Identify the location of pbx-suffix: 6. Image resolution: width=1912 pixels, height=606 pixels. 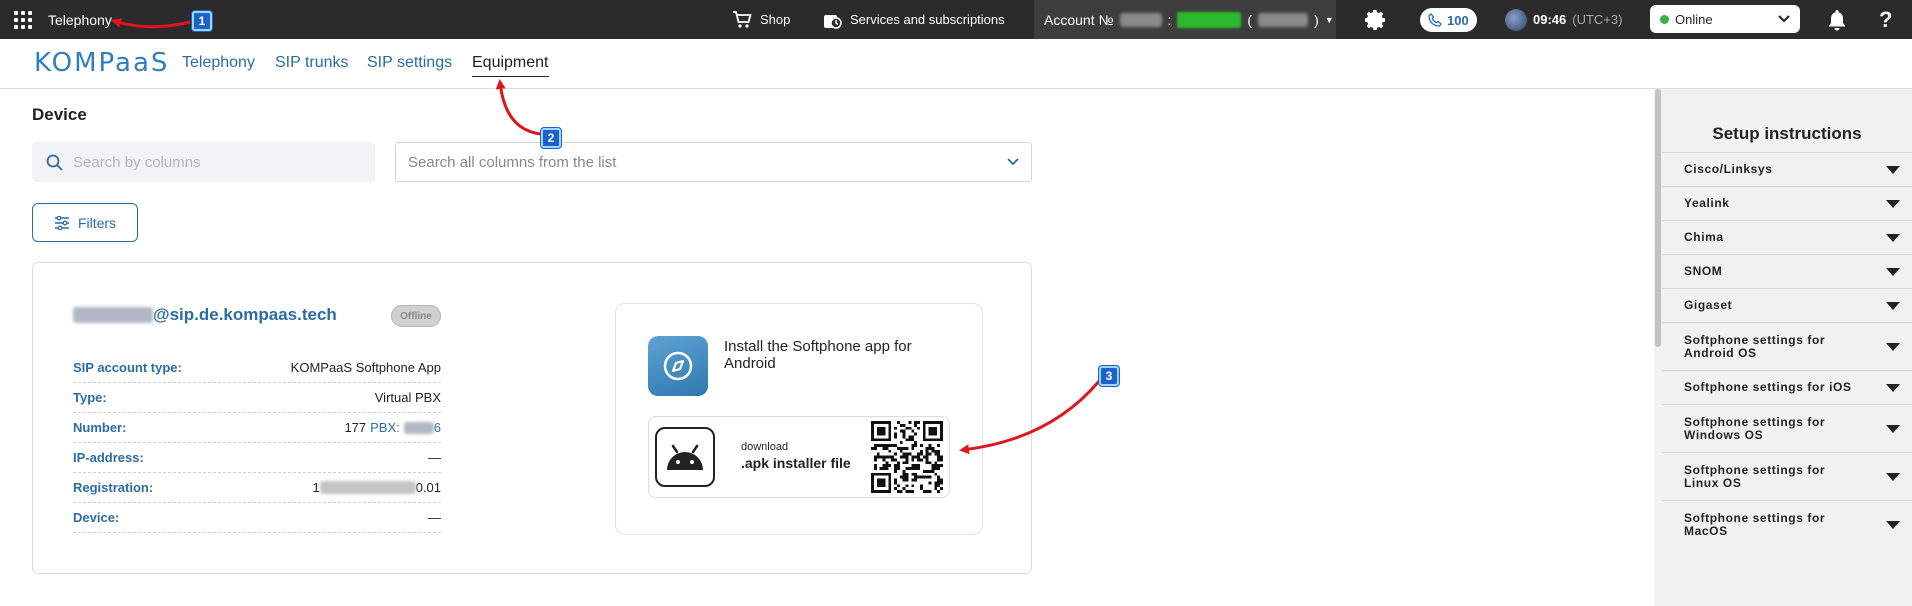
(437, 427).